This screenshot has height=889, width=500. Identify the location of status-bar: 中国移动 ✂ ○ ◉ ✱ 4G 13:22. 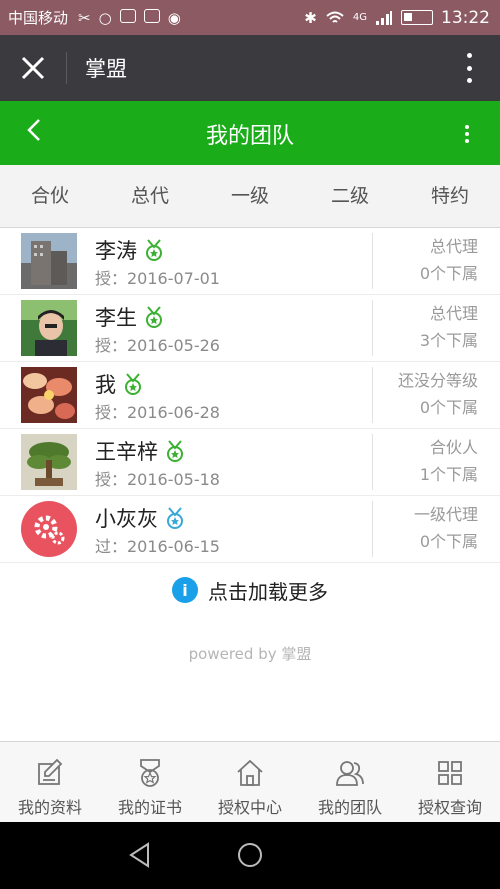
(250, 17).